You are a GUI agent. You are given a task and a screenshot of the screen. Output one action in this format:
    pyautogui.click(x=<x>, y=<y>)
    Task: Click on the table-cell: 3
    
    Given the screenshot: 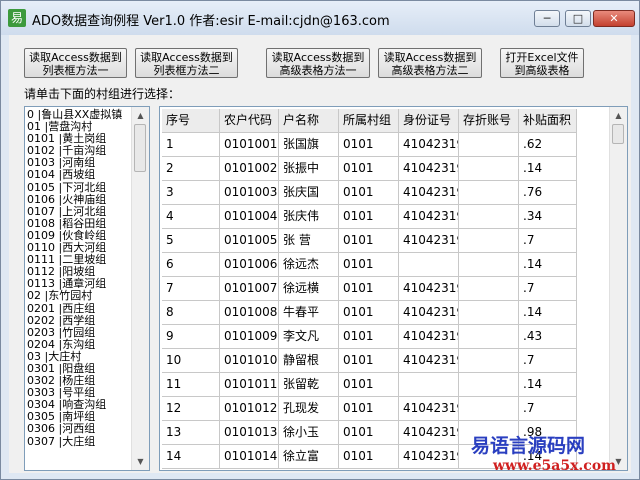 What is the action you would take?
    pyautogui.click(x=191, y=193)
    